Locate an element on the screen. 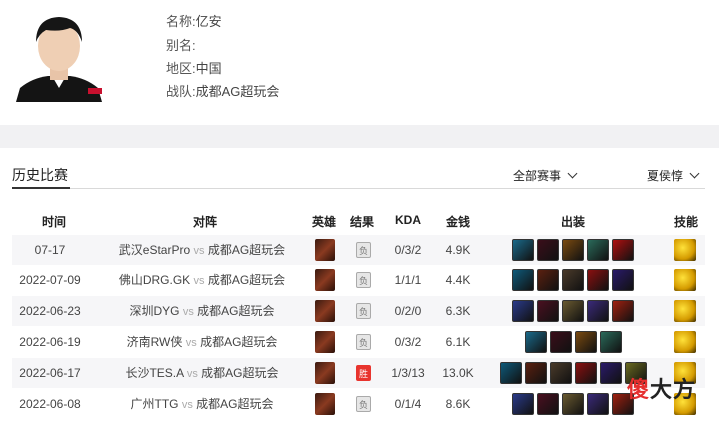 The image size is (719, 425). watermark-part1: 傻 is located at coordinates (639, 389).